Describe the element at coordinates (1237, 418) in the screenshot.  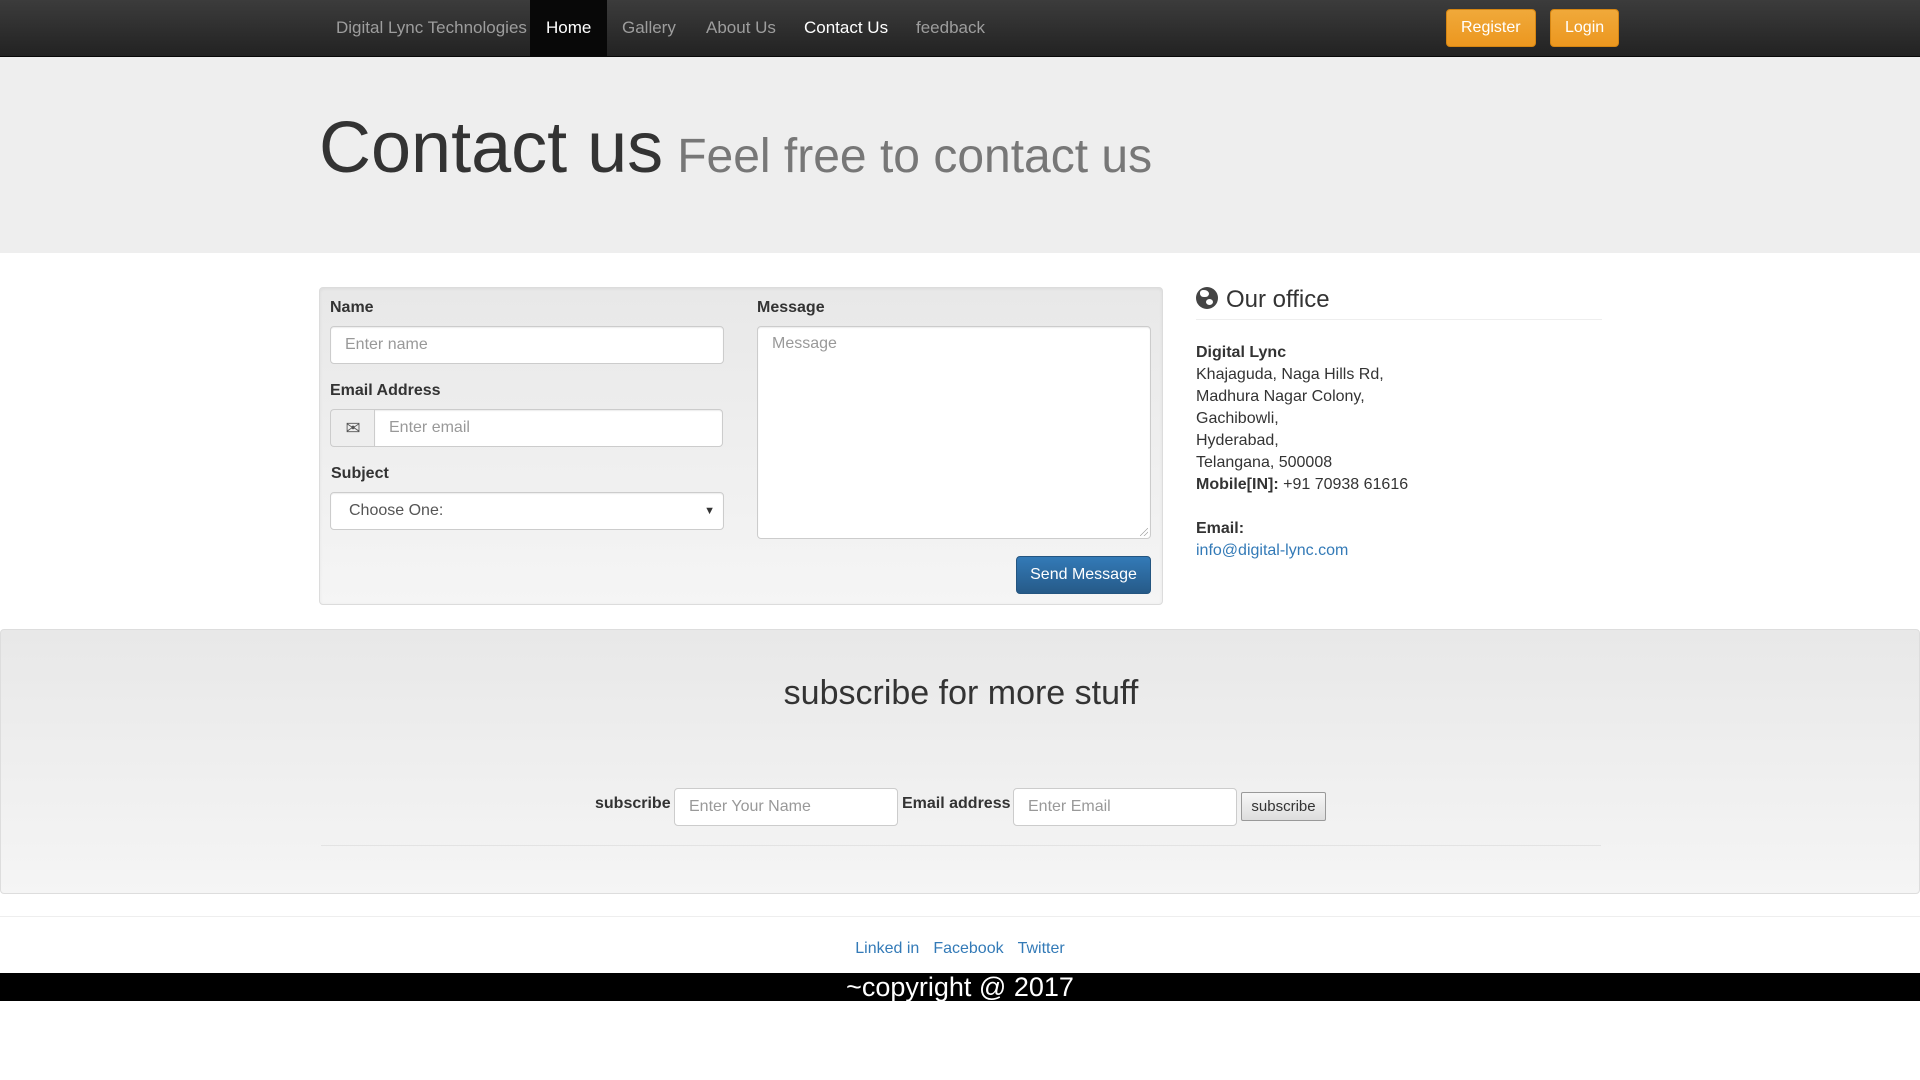
I see `address-line: Gachibowli,` at that location.